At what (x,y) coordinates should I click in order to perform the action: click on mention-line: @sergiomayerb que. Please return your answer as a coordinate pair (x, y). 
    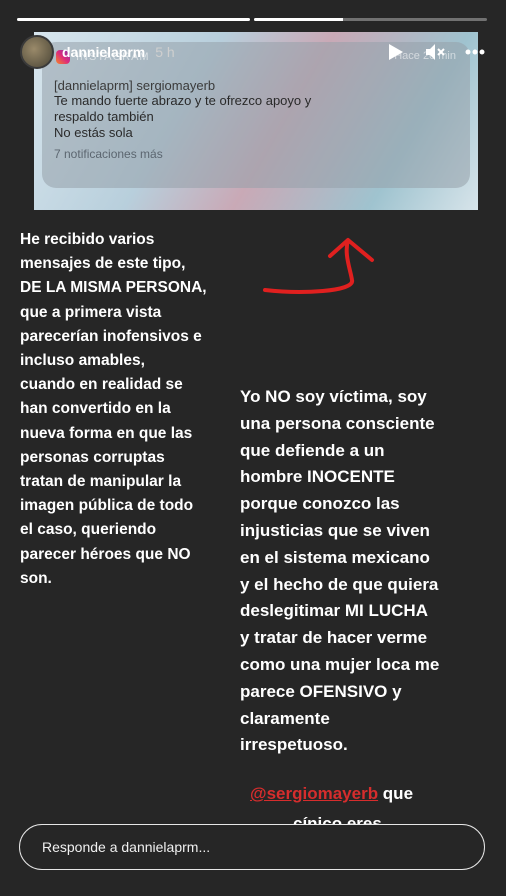
    Looking at the image, I should click on (331, 794).